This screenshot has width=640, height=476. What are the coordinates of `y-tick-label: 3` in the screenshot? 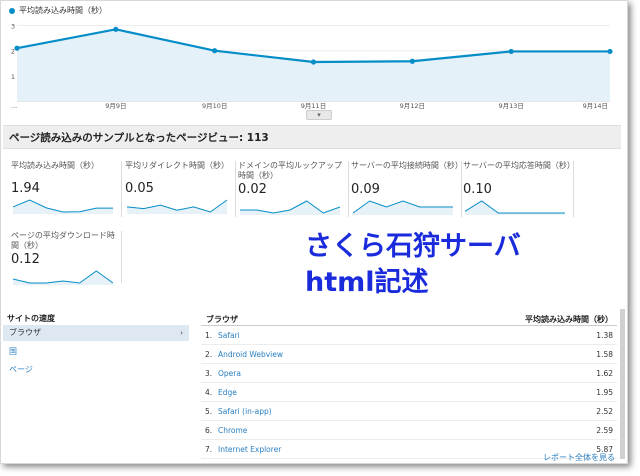 It's located at (13, 27).